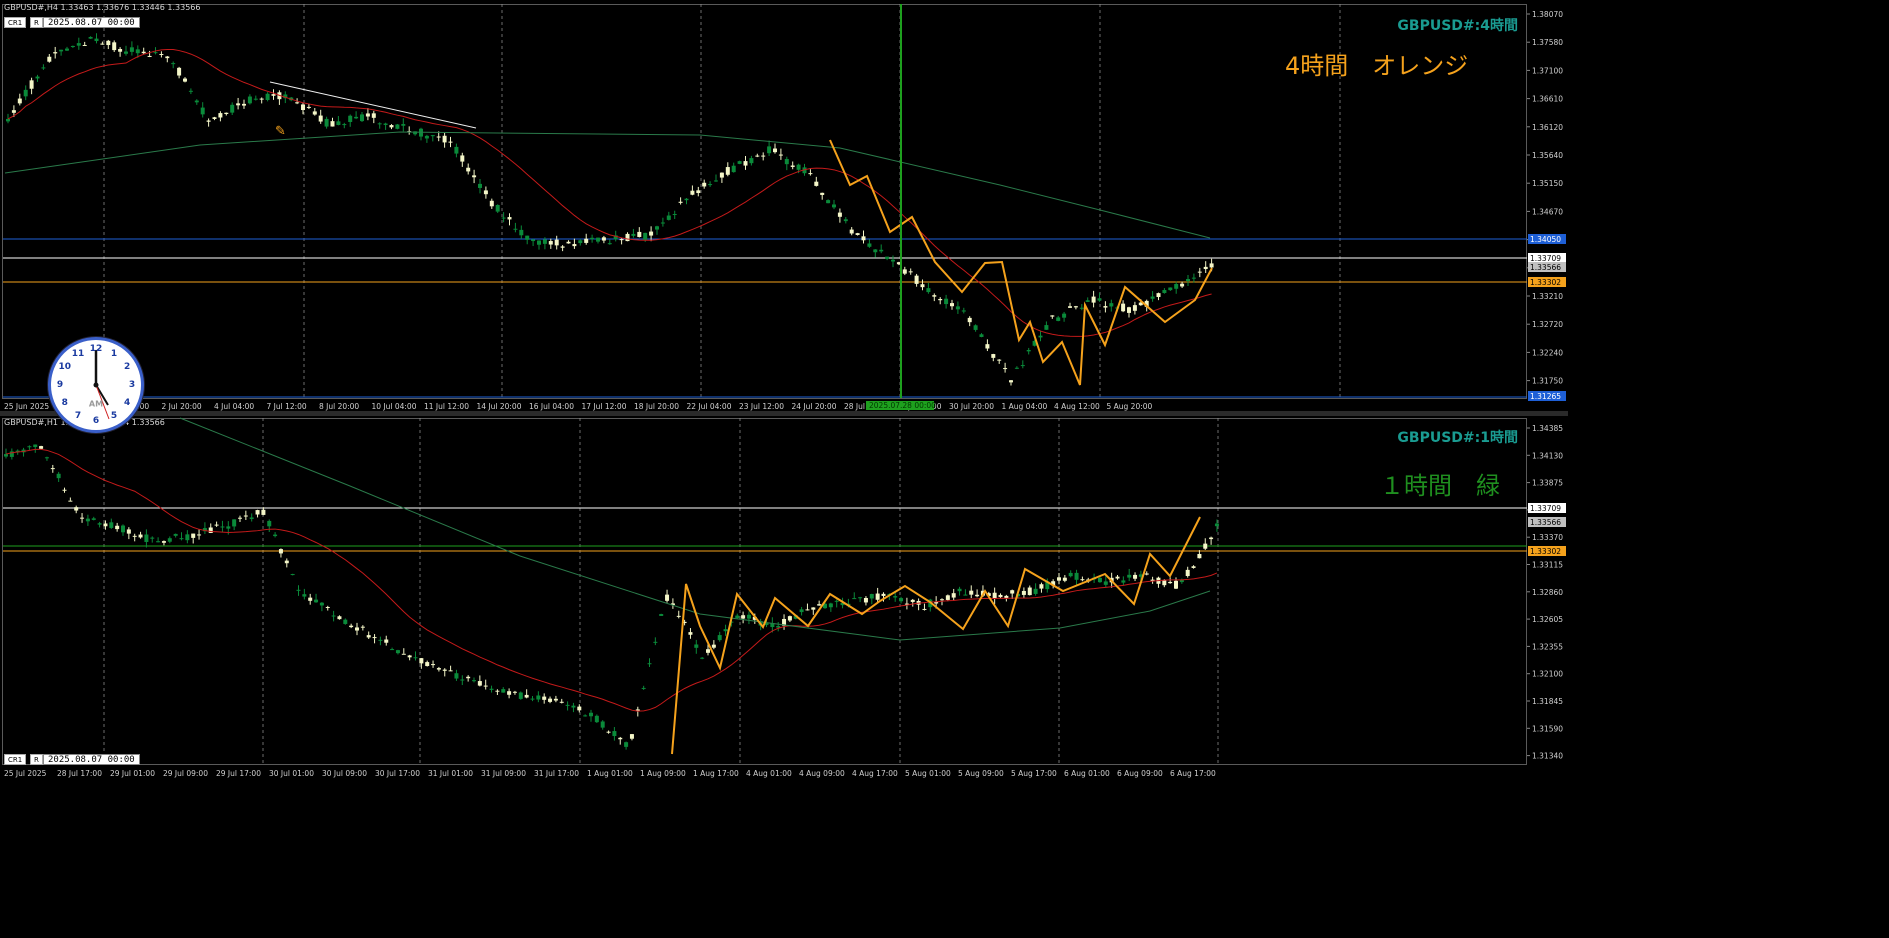 The width and height of the screenshot is (1889, 938). What do you see at coordinates (971, 406) in the screenshot?
I see `time-tick-label: 30 Jul 20:00` at bounding box center [971, 406].